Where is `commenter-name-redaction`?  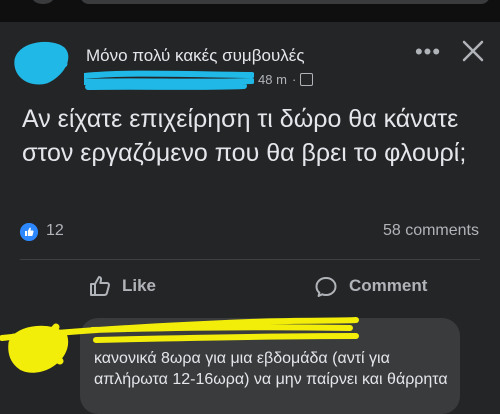 commenter-name-redaction is located at coordinates (179, 330).